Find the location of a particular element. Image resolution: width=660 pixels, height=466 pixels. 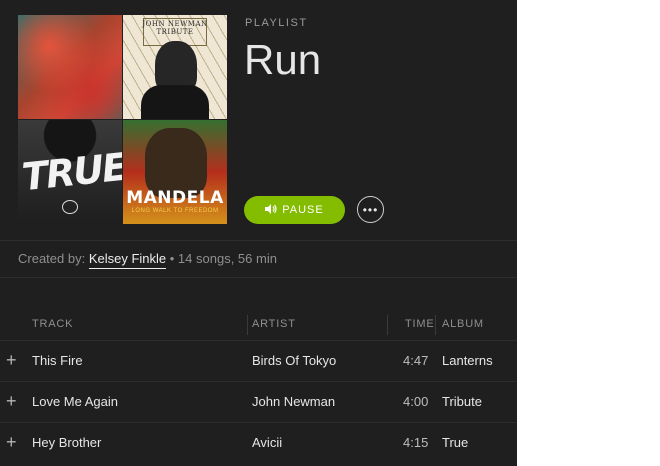

track-album: True is located at coordinates (455, 442).